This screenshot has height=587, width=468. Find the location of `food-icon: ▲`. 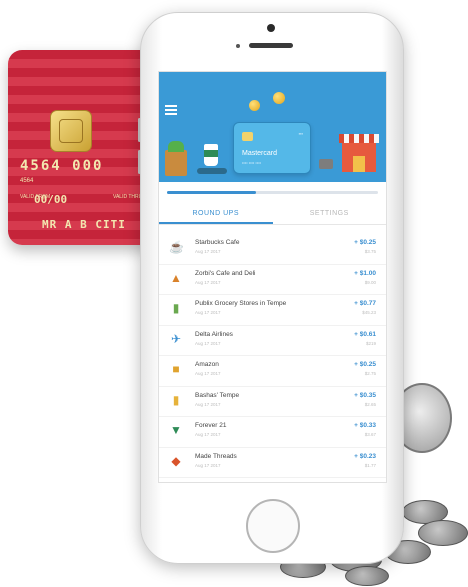

food-icon: ▲ is located at coordinates (176, 277).